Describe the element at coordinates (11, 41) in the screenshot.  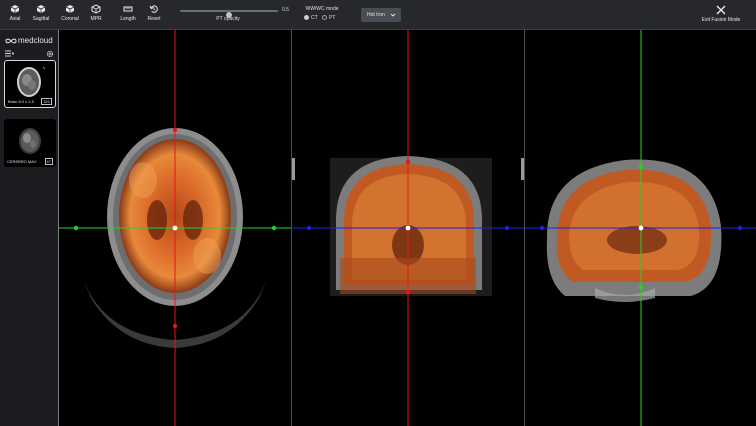
I see `medcloud-logo-icon` at that location.